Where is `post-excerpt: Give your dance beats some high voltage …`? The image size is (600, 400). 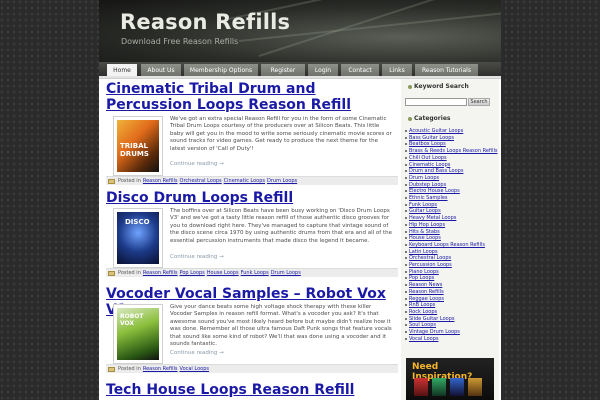
post-excerpt: Give your dance beats some high voltage … is located at coordinates (281, 326).